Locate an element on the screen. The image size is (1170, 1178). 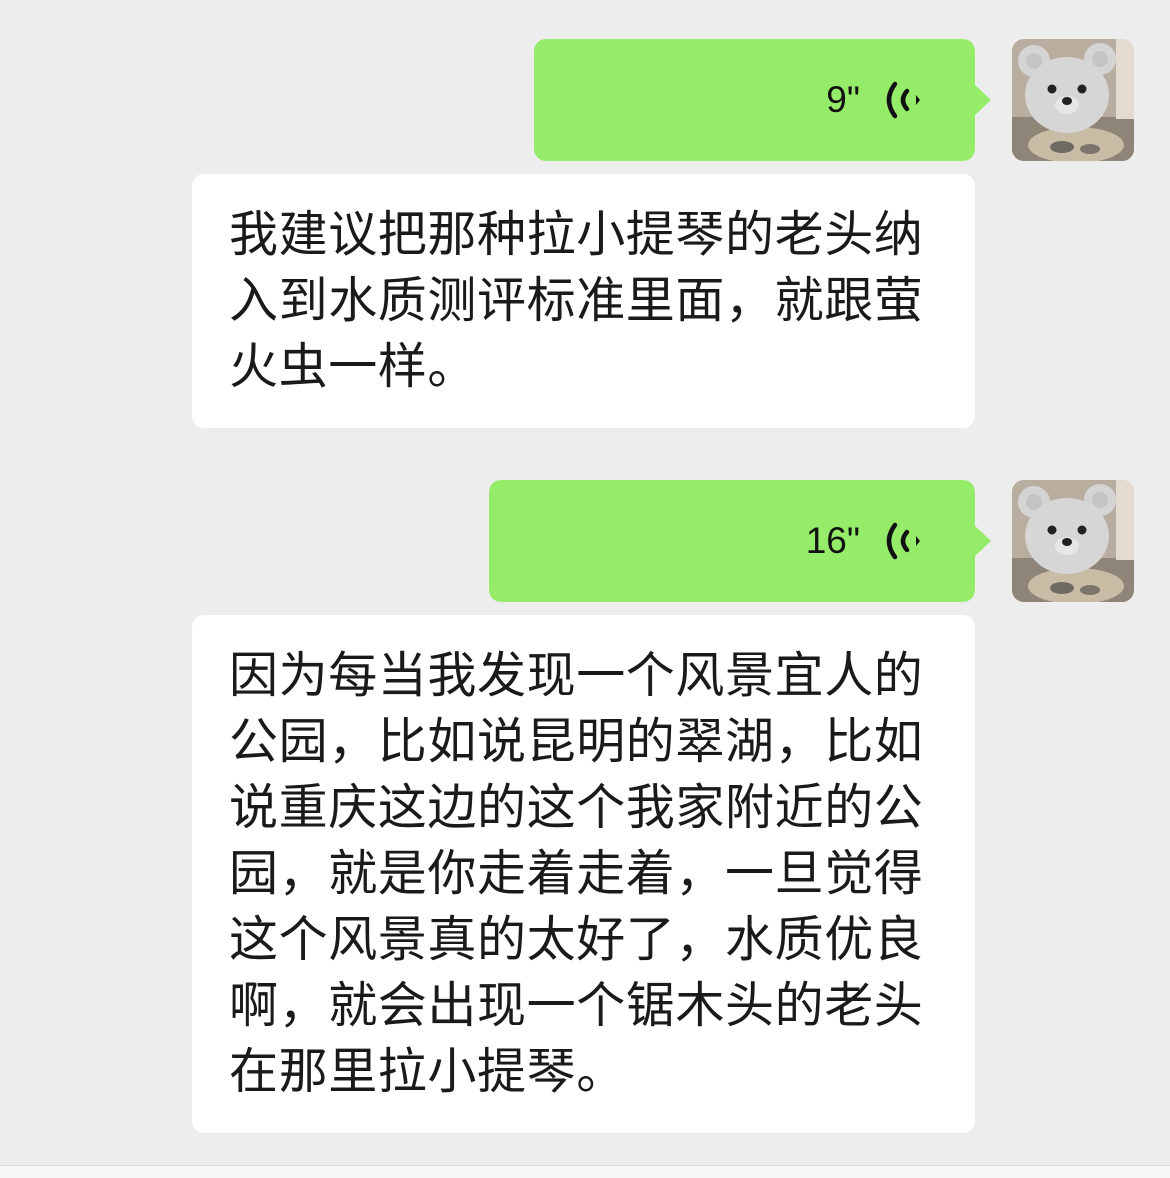
voice-duration: 9" is located at coordinates (843, 99).